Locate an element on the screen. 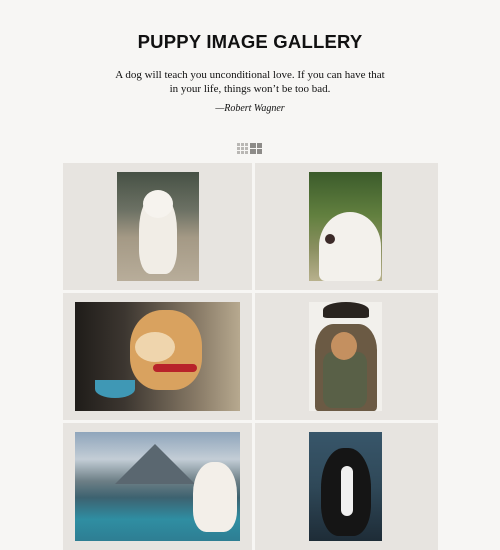 This screenshot has width=500, height=550. view-toggle is located at coordinates (249, 148).